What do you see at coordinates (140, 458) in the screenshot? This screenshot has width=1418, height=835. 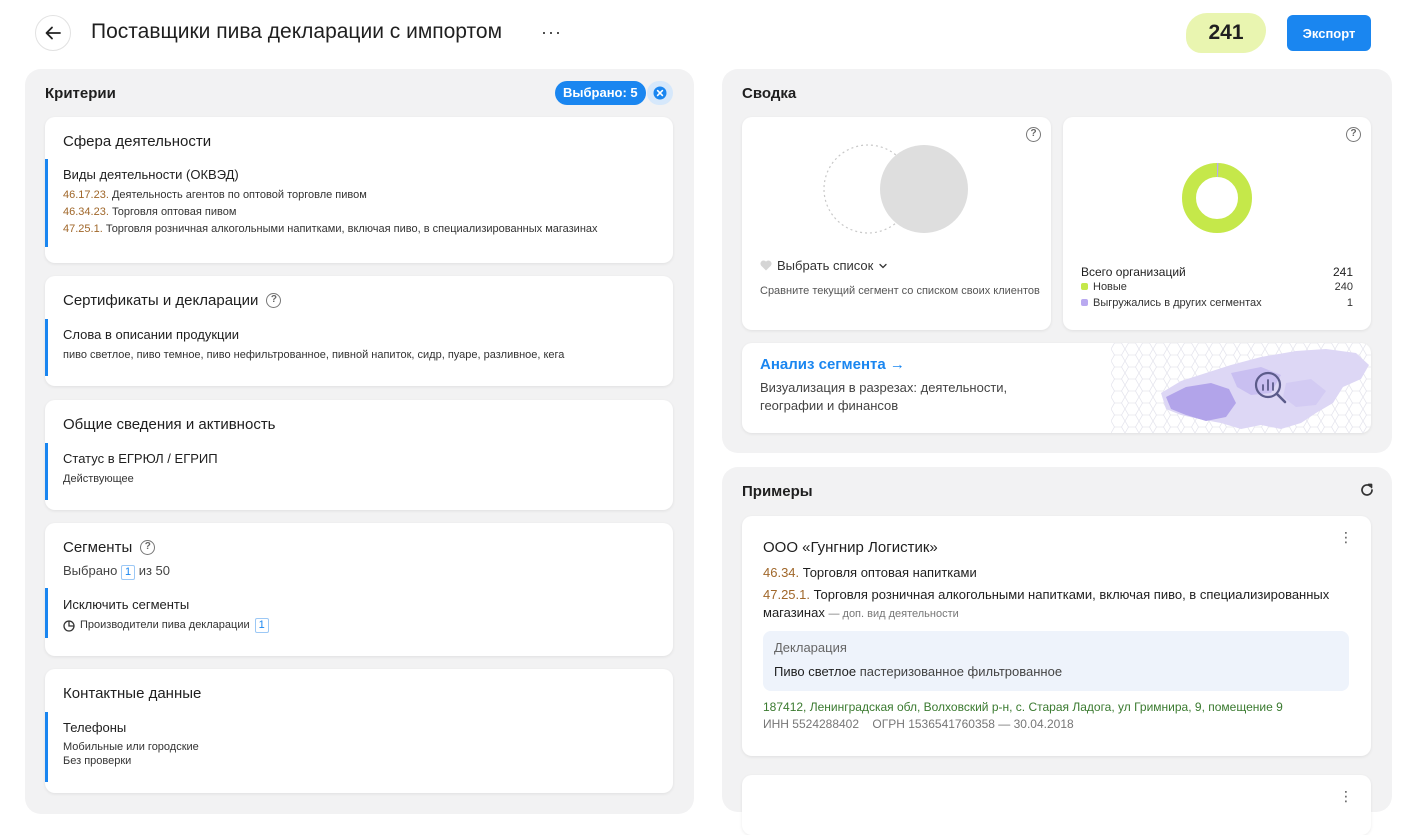 I see `status-criterion-title: Статус в ЕГРЮЛ / ЕГРИП` at bounding box center [140, 458].